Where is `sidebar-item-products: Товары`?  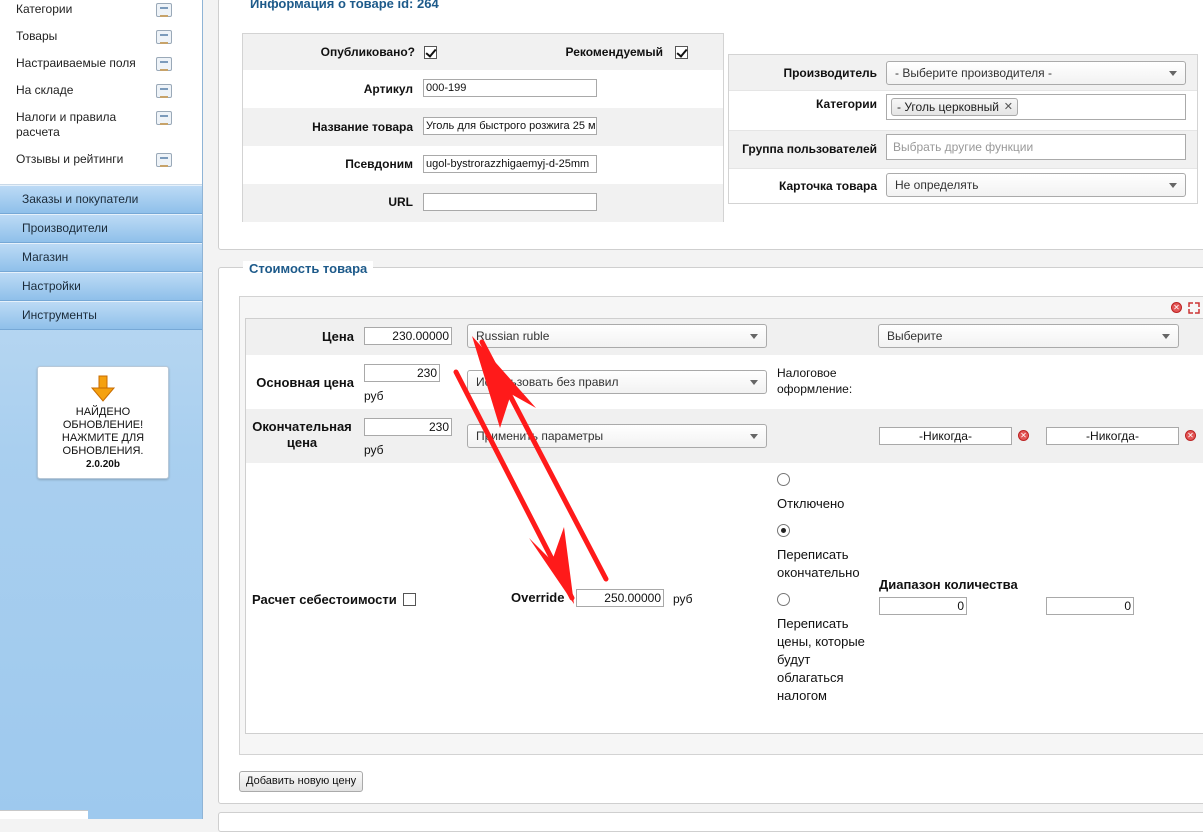 sidebar-item-products: Товары is located at coordinates (106, 36).